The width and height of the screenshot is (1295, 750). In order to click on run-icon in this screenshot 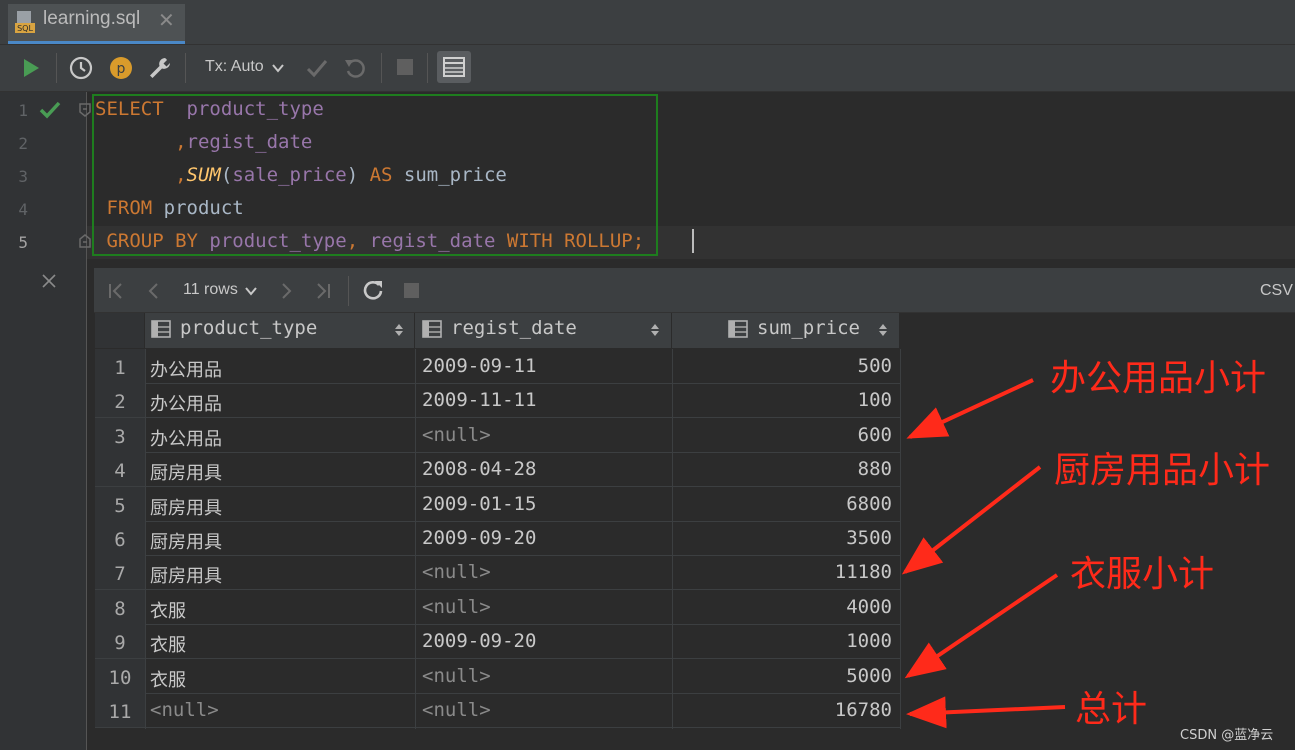, I will do `click(31, 68)`.